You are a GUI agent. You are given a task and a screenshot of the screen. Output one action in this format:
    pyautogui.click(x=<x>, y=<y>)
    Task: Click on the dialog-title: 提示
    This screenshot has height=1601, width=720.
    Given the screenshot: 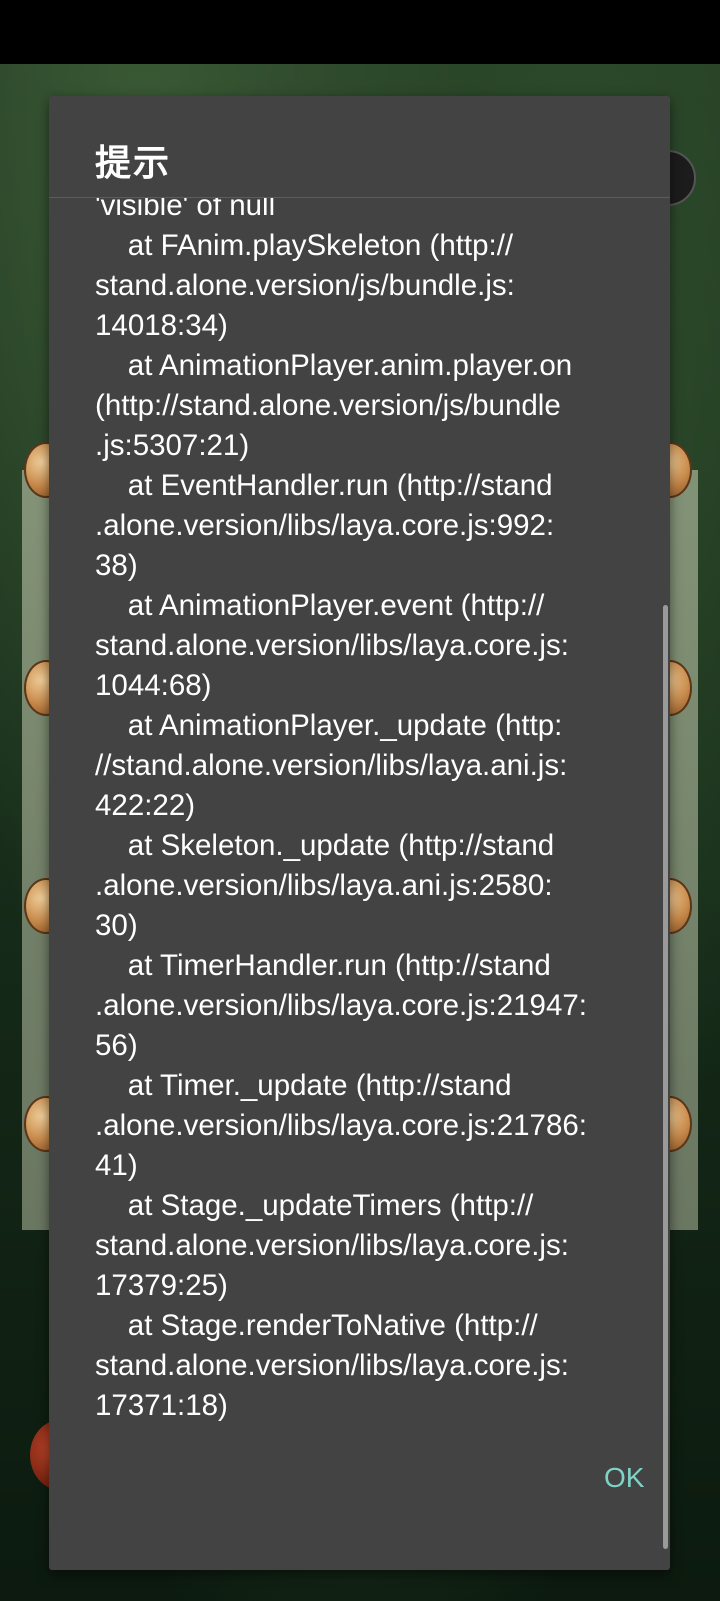 What is the action you would take?
    pyautogui.click(x=133, y=163)
    